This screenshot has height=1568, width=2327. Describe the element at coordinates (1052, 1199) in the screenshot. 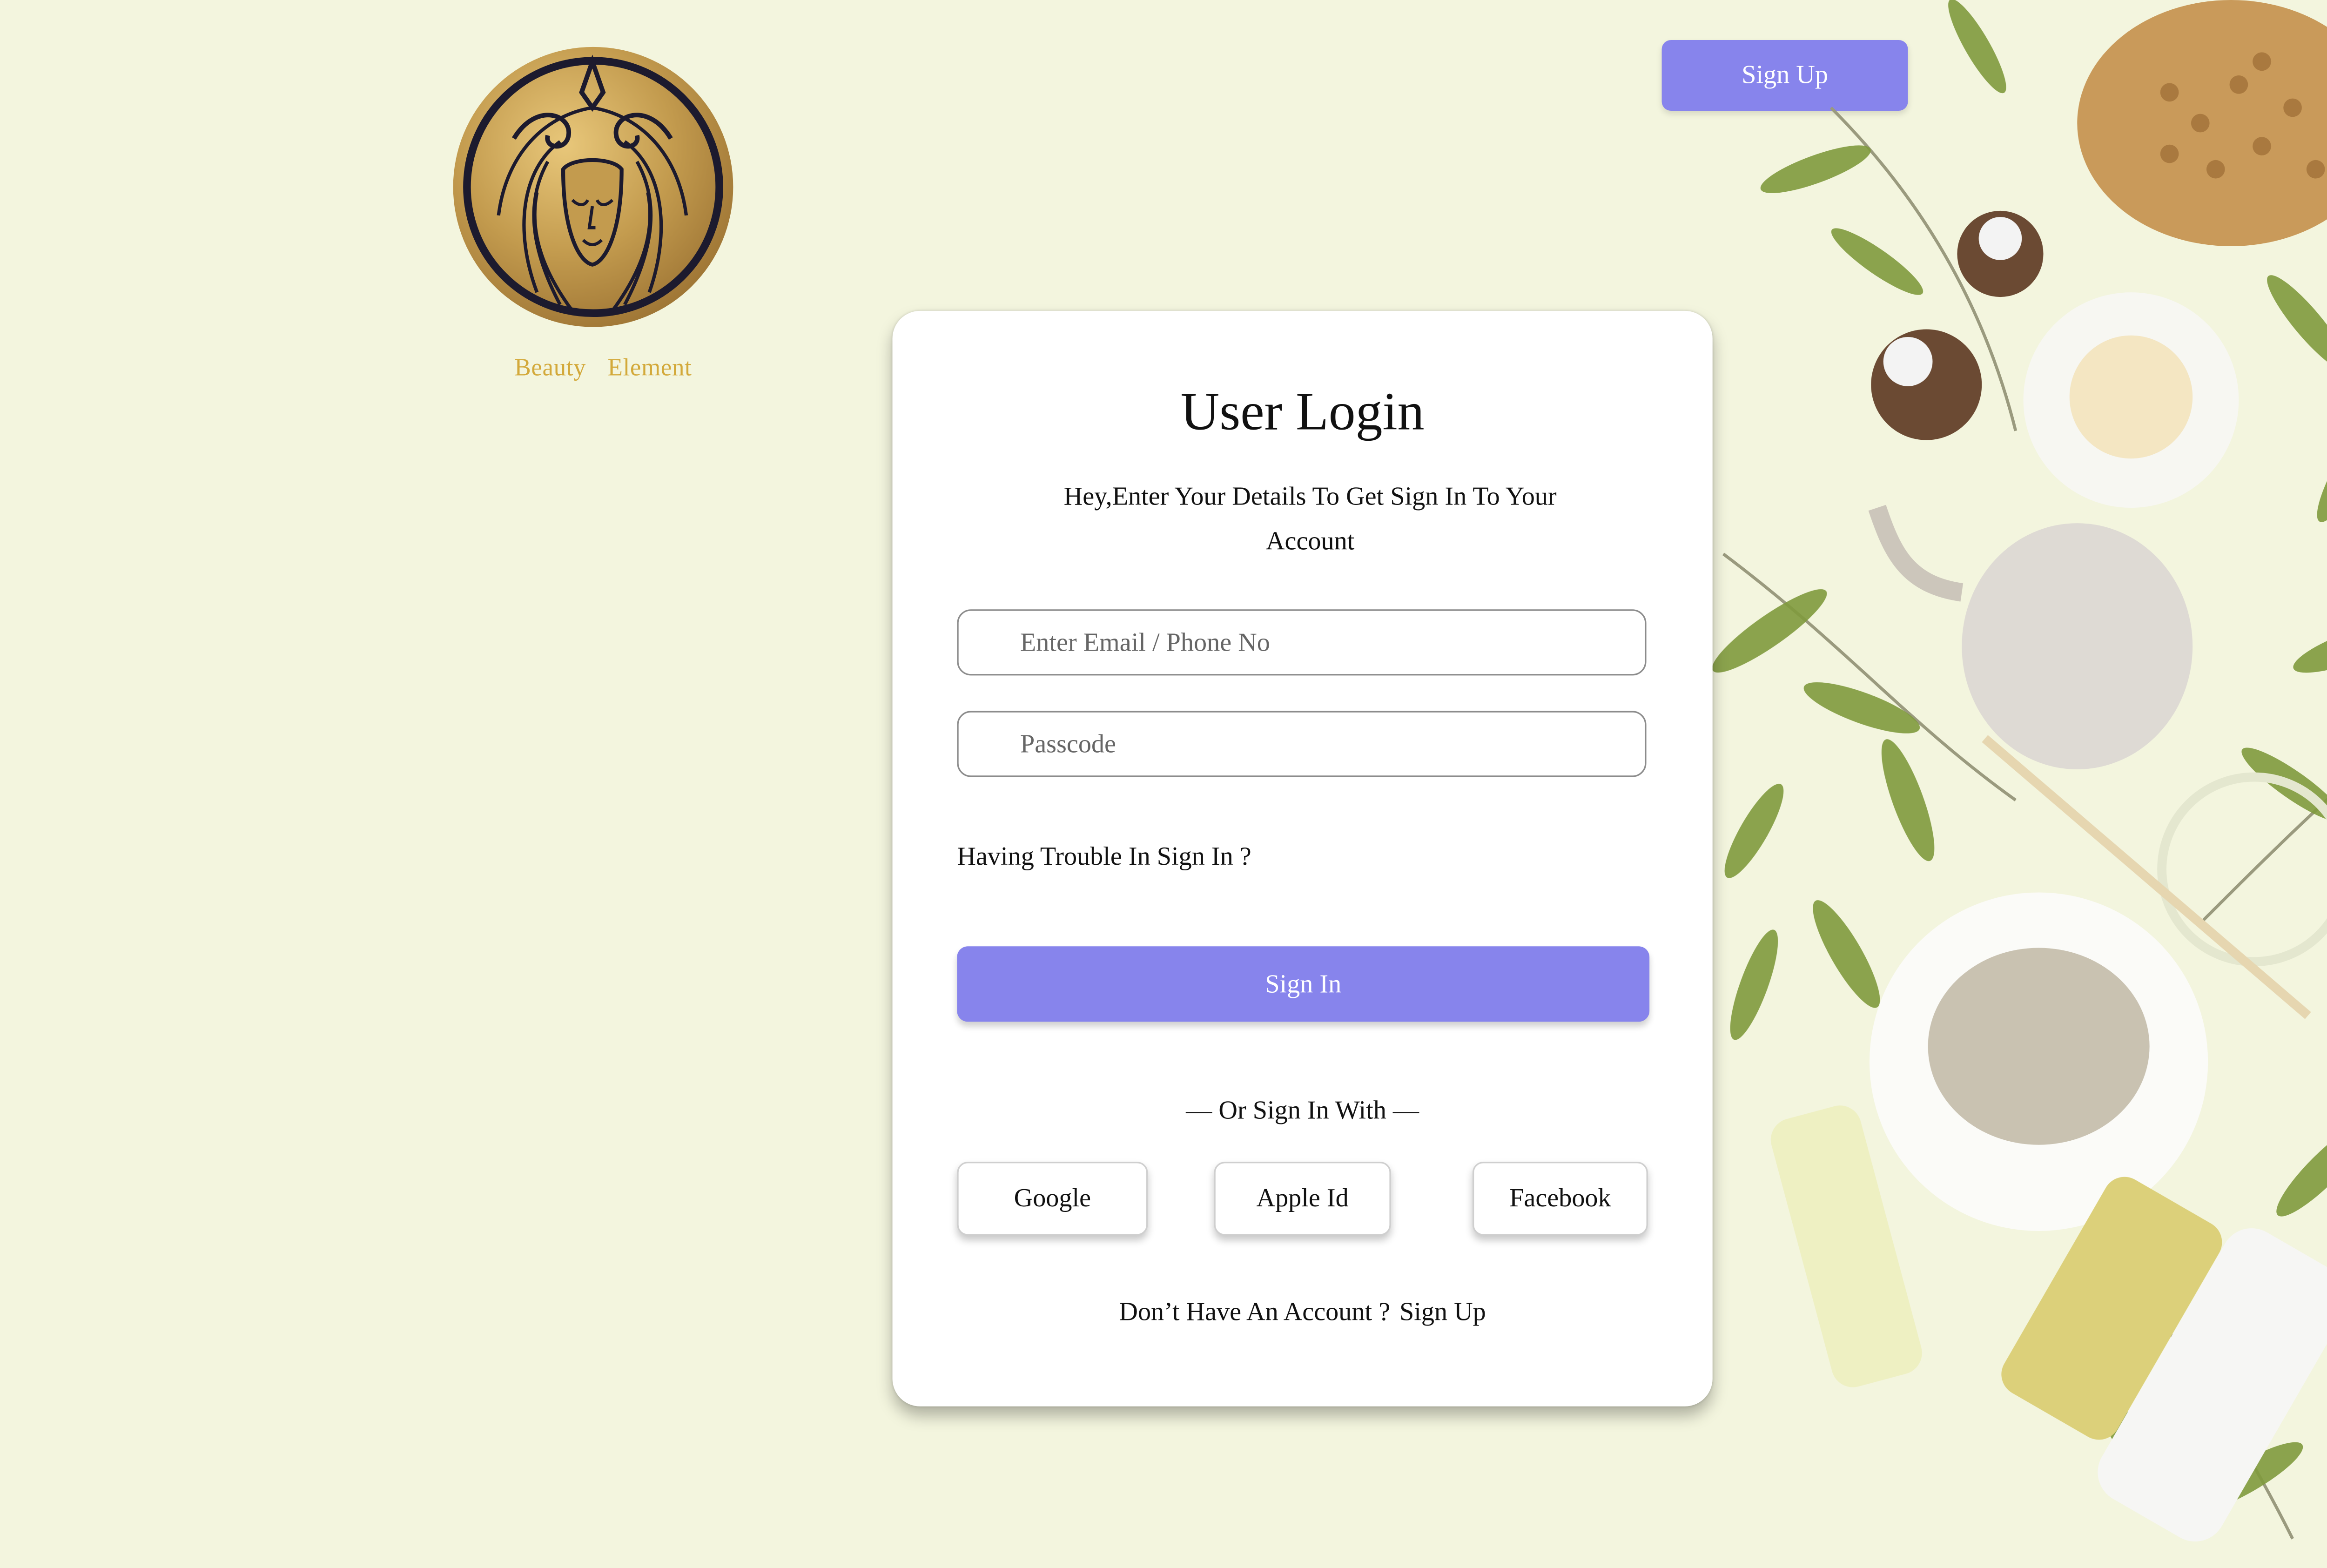

I see `google-signin-button: Google` at that location.